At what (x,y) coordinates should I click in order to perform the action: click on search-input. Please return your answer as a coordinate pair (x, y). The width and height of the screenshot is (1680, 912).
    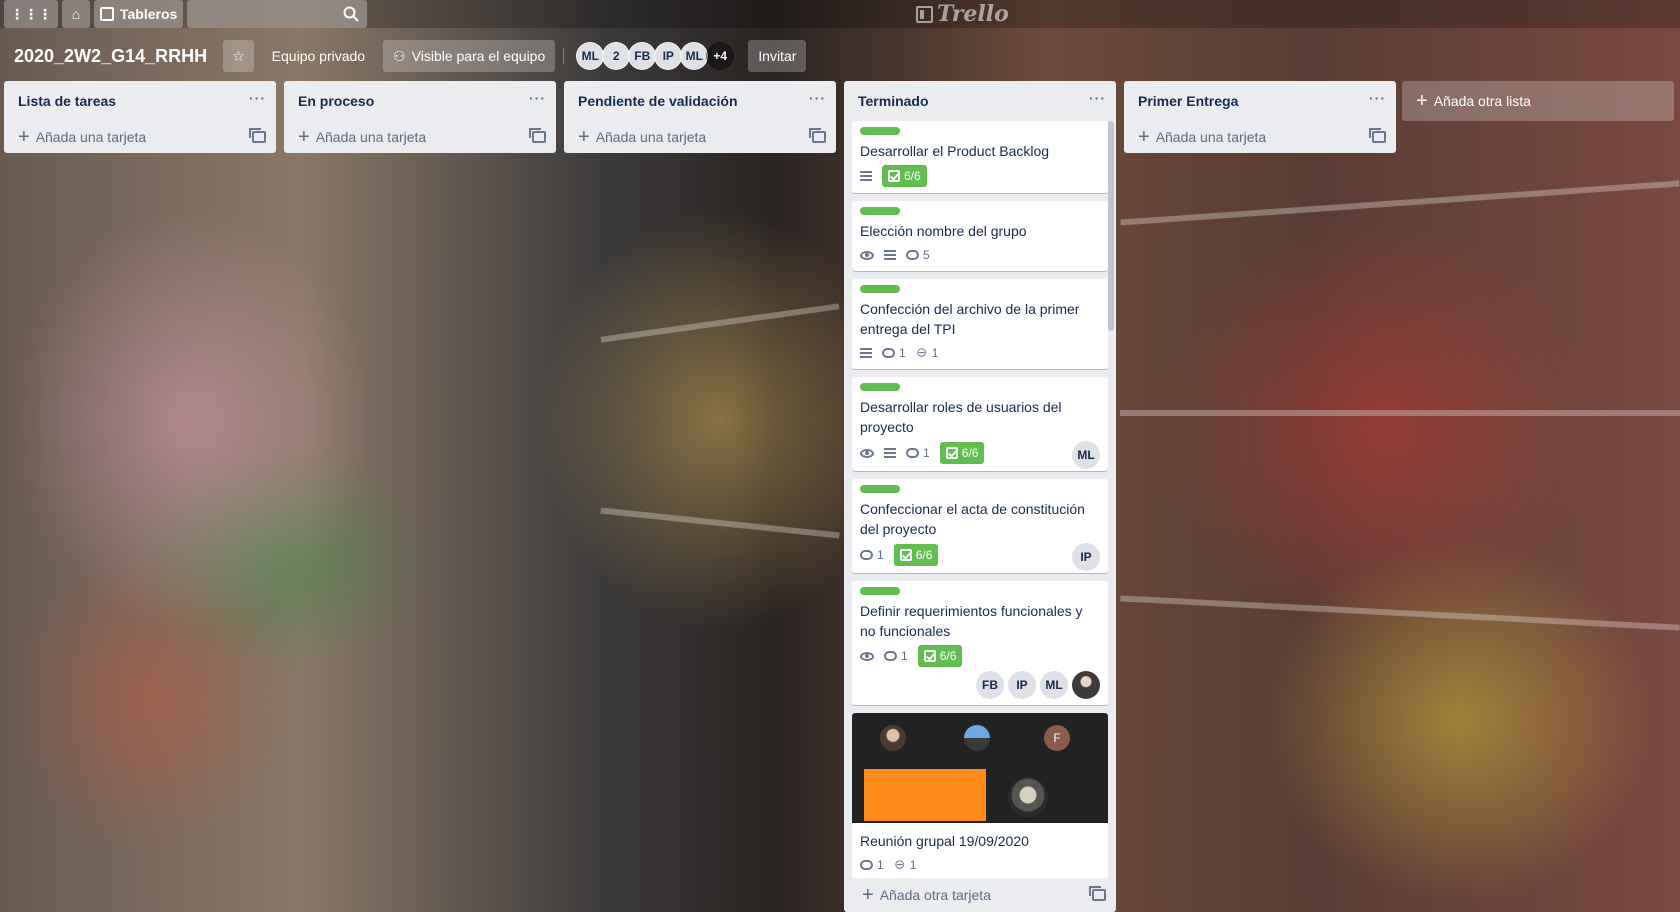
    Looking at the image, I should click on (277, 14).